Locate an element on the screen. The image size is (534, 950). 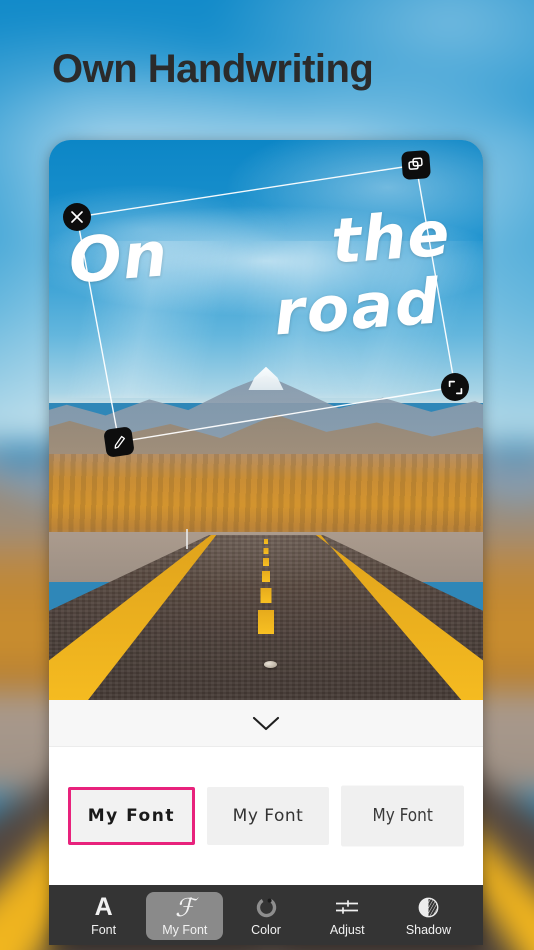
toolbar-item-shadow: Shadow is located at coordinates (428, 916).